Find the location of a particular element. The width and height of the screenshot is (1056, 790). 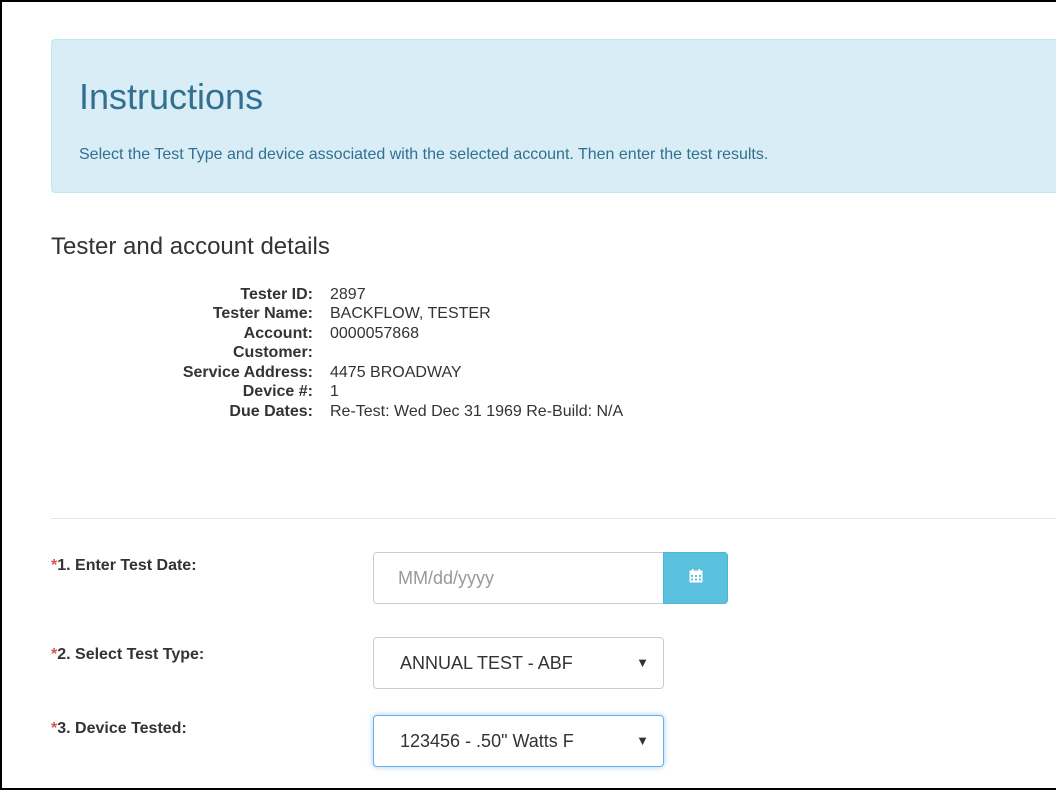

device-tested-selected: 123456 - .50" Watts F is located at coordinates (487, 741).